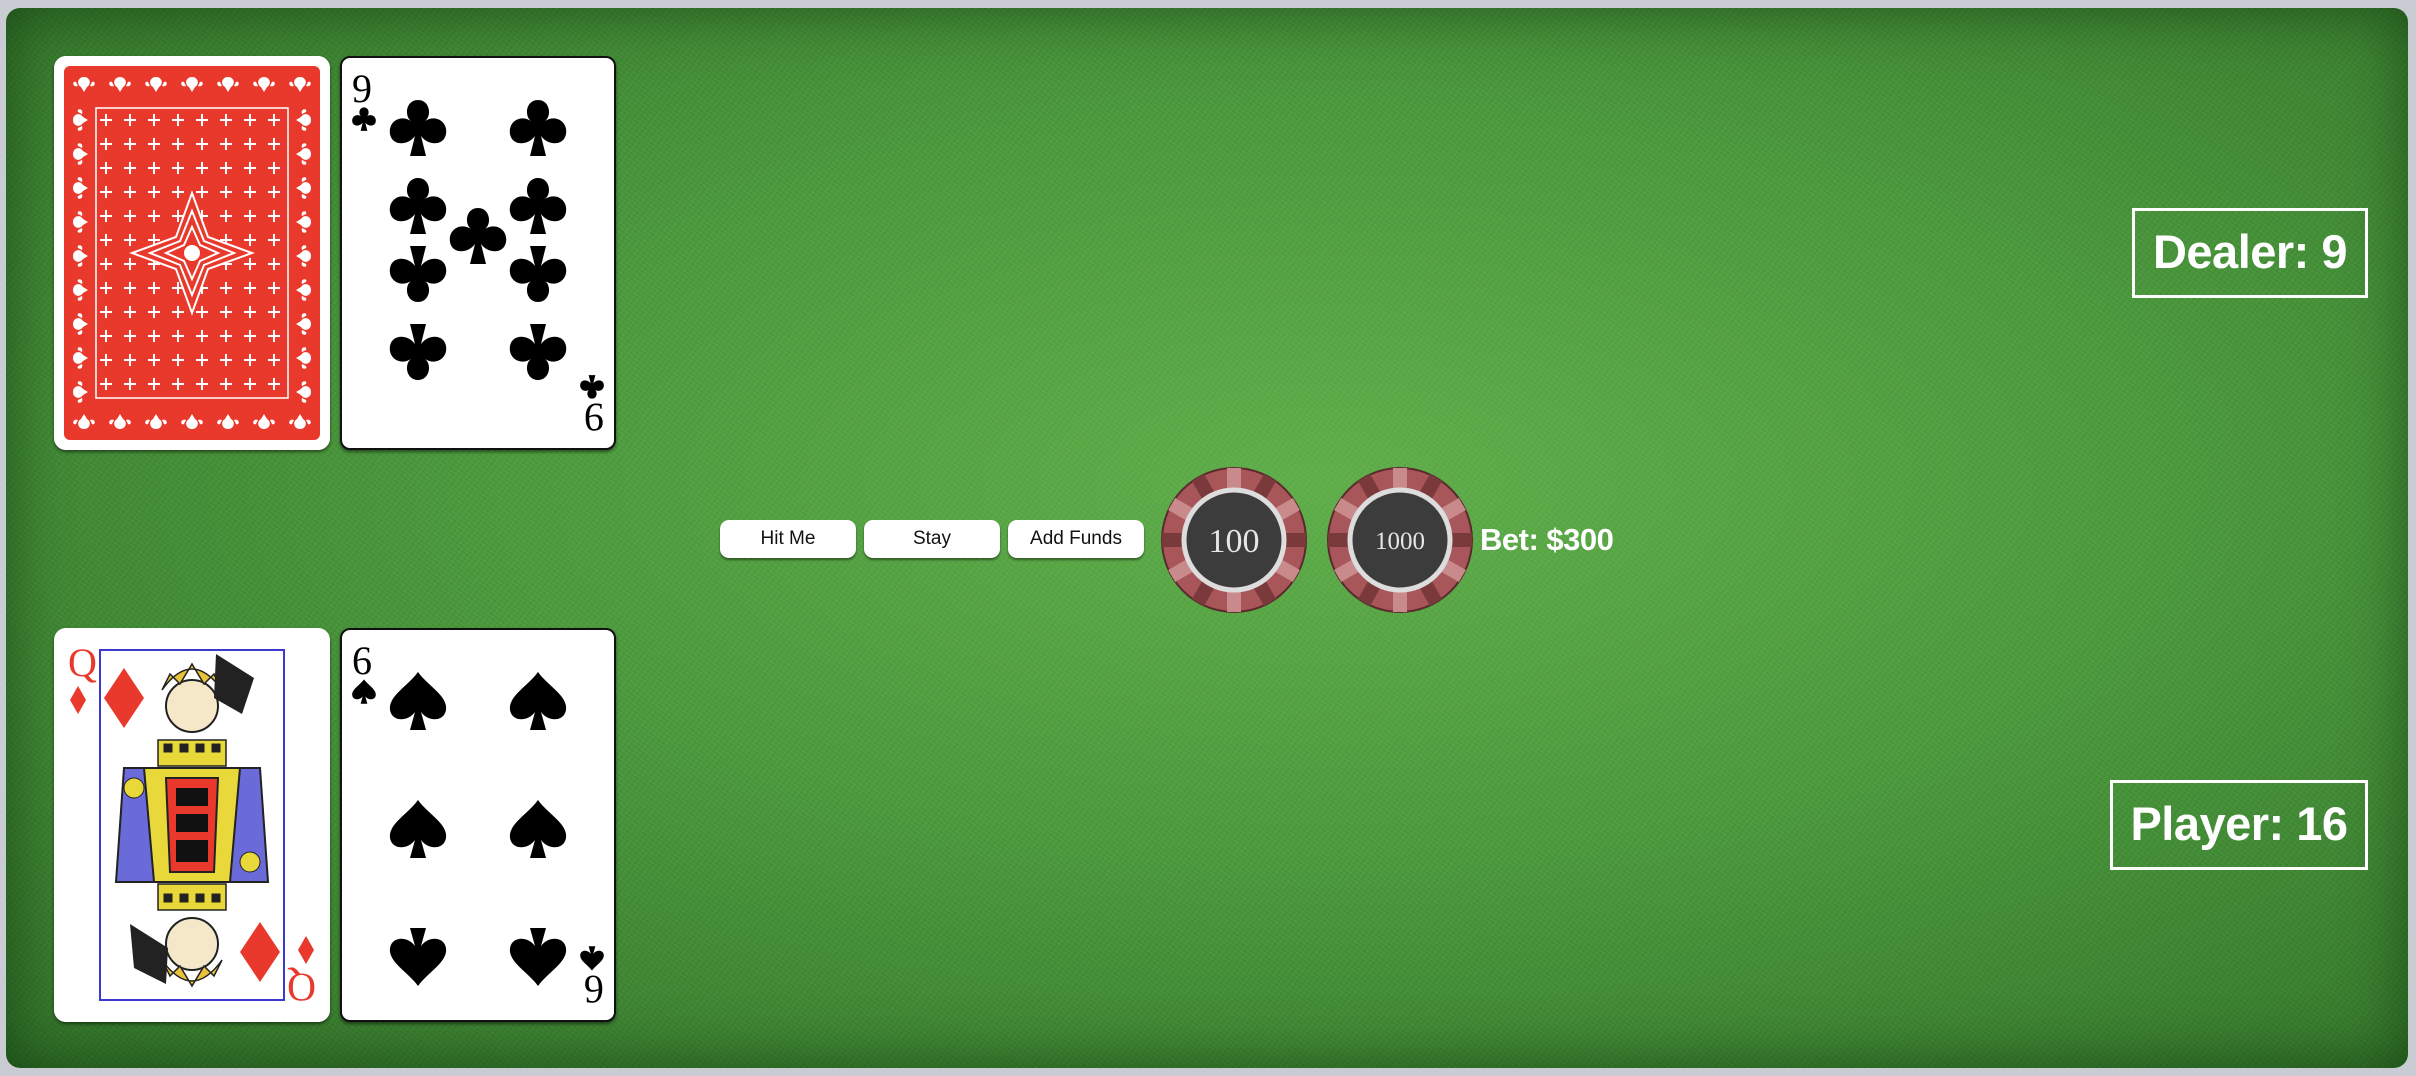 The height and width of the screenshot is (1076, 2416). What do you see at coordinates (2239, 825) in the screenshot?
I see `player-score: Player: 16` at bounding box center [2239, 825].